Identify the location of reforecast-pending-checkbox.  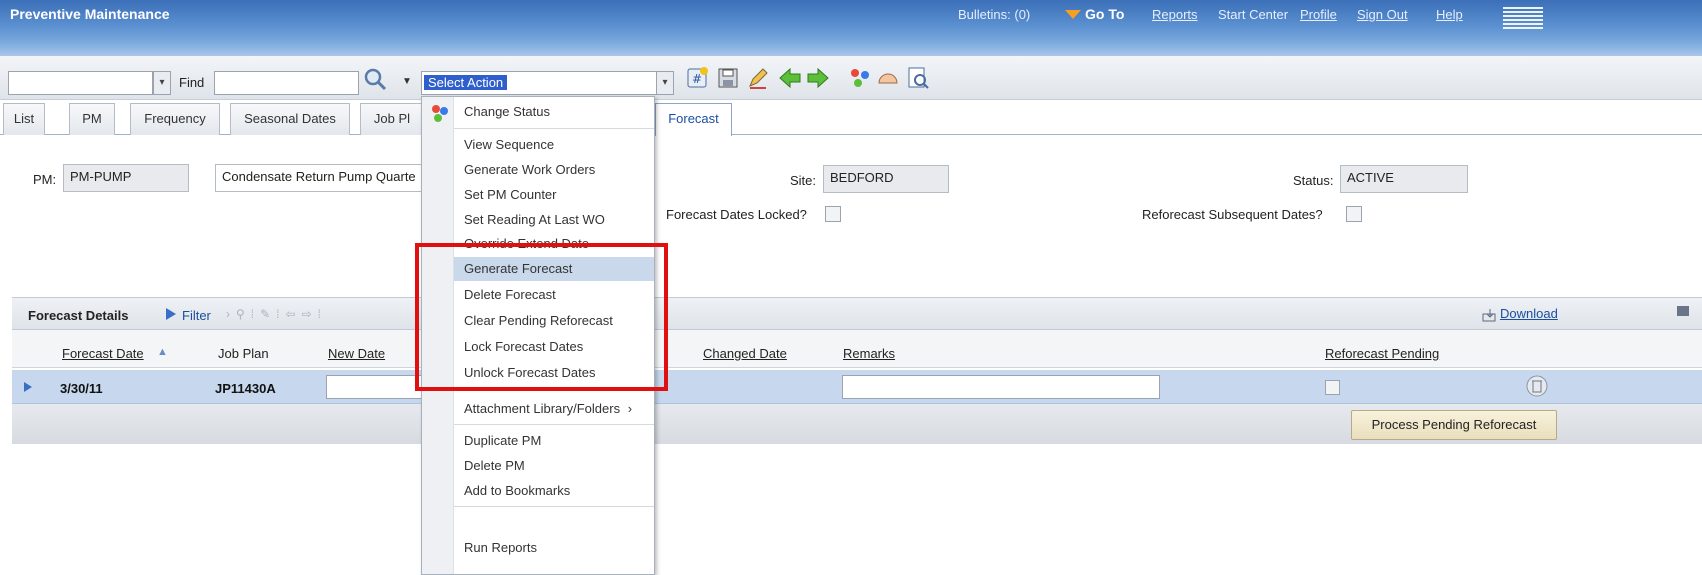
(1332, 387).